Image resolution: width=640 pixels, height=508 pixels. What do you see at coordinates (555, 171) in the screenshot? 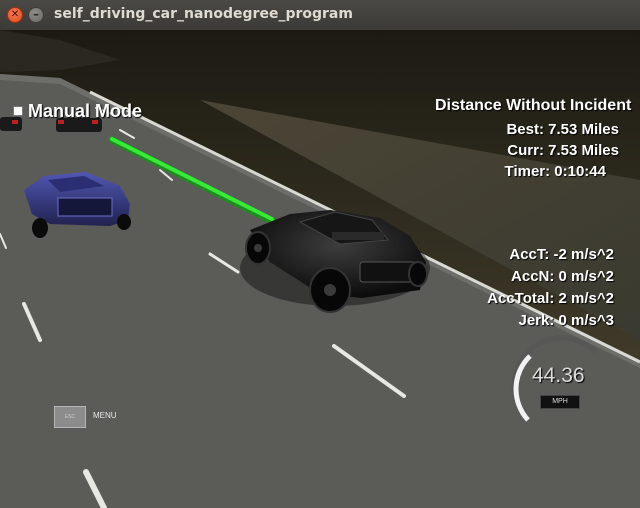
I see `timer: Timer: 0:10:44` at bounding box center [555, 171].